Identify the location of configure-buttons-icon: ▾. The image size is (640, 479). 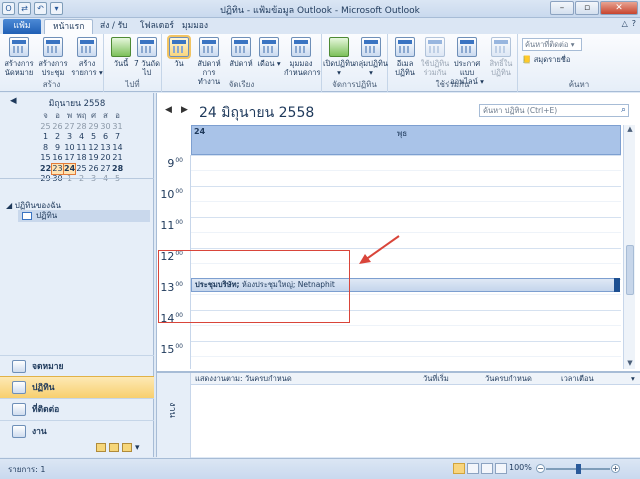
(140, 448).